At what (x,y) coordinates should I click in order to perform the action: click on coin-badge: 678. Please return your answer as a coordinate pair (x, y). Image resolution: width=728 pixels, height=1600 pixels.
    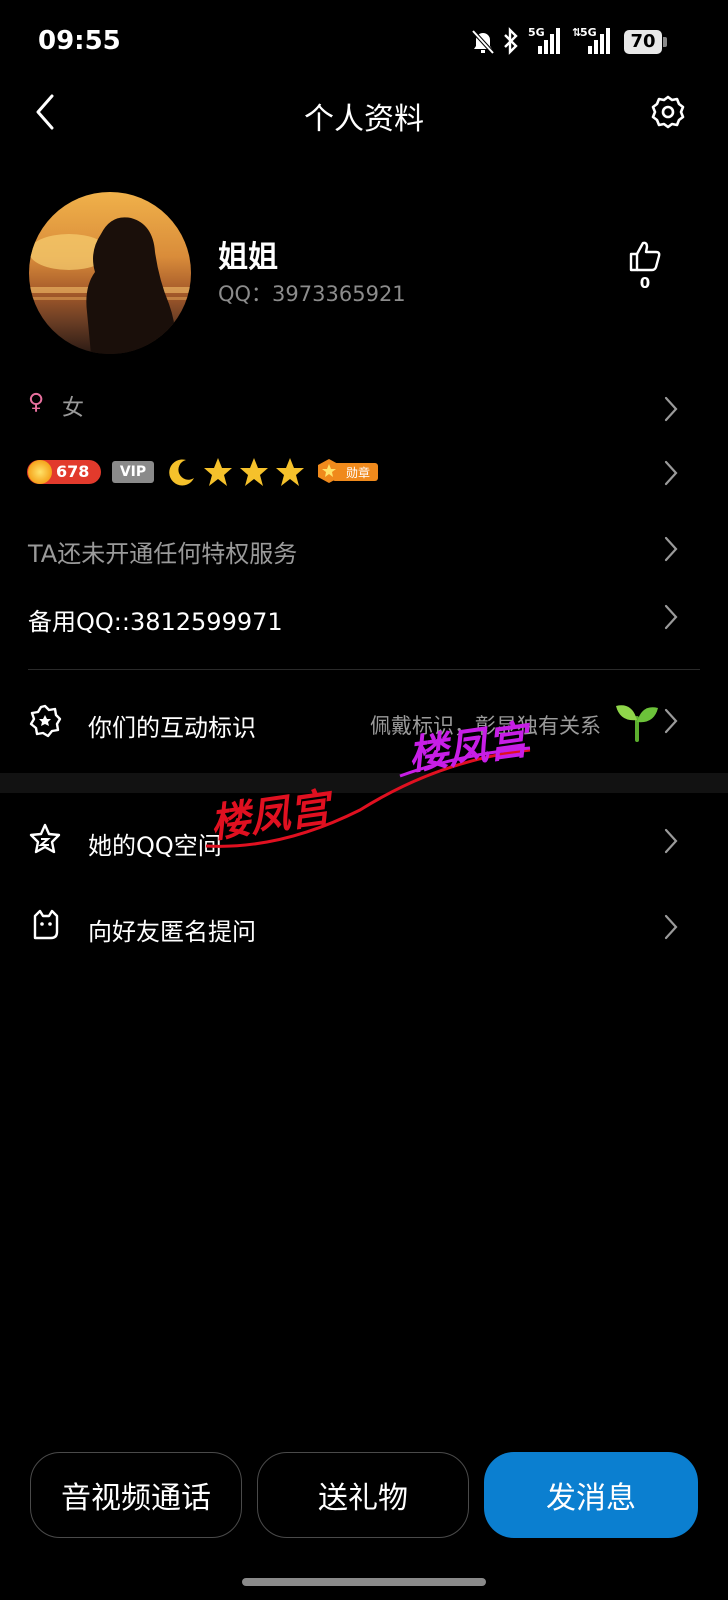
    Looking at the image, I should click on (64, 472).